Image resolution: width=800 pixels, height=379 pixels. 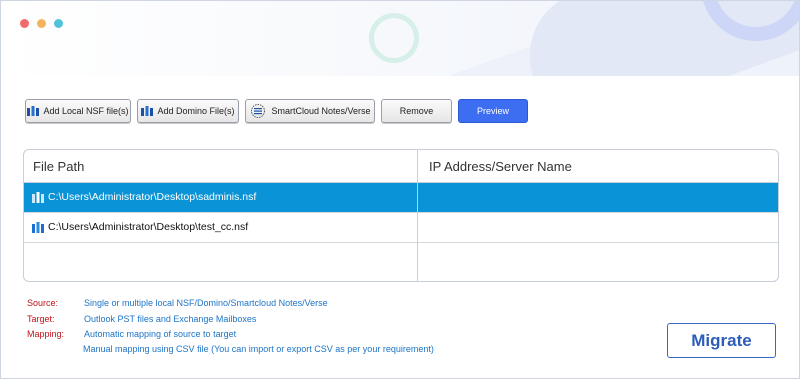 What do you see at coordinates (24, 23) in the screenshot?
I see `close-dot` at bounding box center [24, 23].